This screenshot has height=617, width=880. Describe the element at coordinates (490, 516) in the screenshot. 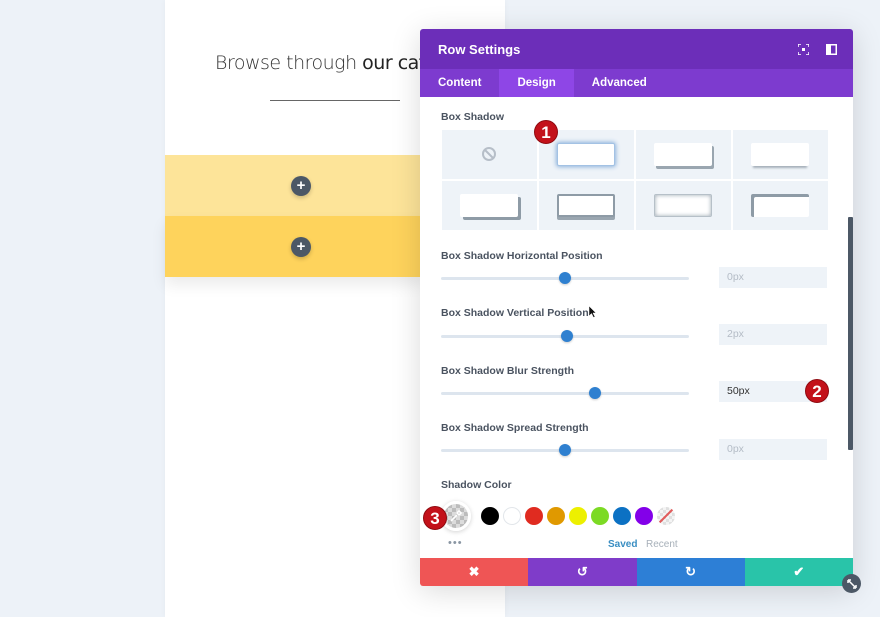

I see `swatch-black` at that location.